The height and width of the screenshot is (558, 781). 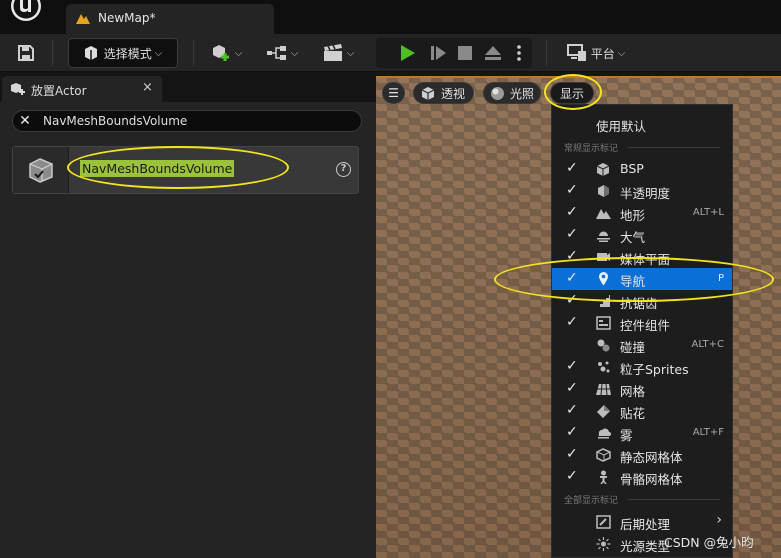 I want to click on view-mode-button: 光照, so click(x=512, y=93).